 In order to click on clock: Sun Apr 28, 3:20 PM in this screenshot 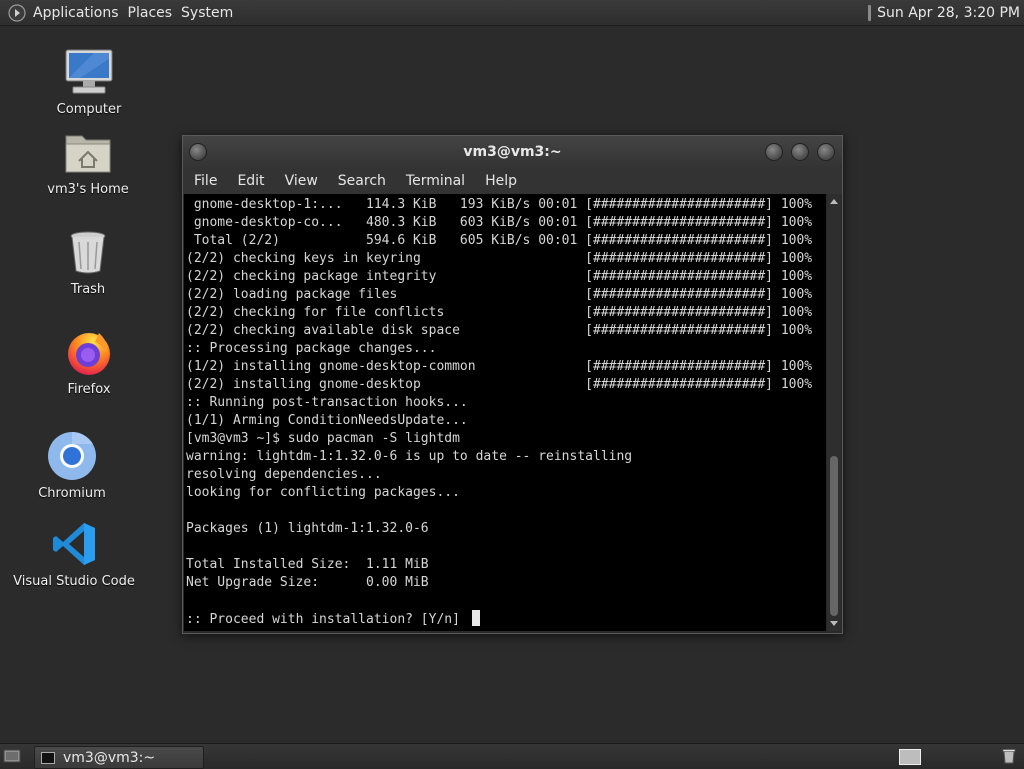, I will do `click(948, 13)`.